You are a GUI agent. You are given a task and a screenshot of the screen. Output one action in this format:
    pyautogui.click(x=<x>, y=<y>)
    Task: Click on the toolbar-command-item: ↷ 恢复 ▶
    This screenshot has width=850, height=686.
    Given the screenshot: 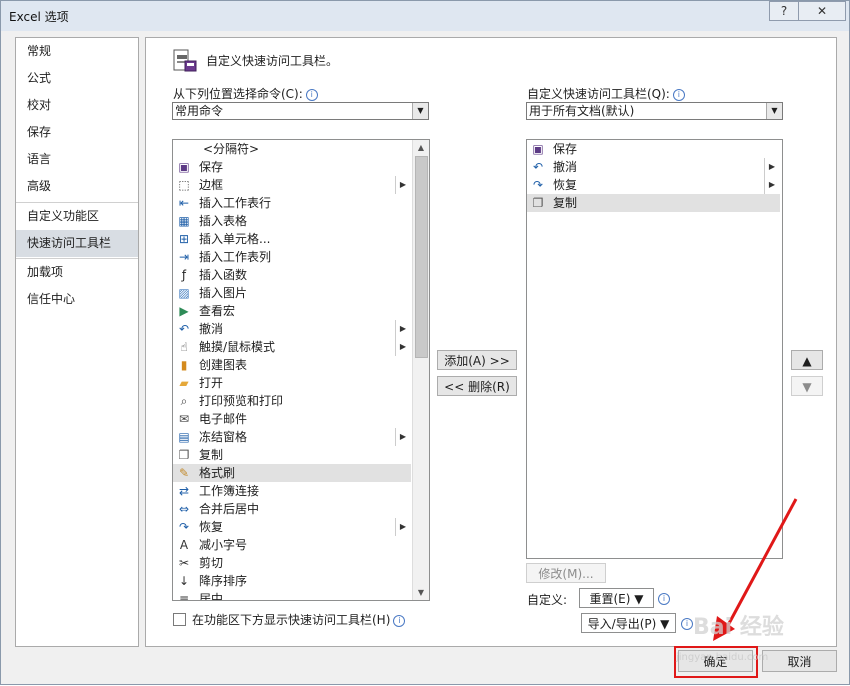 What is the action you would take?
    pyautogui.click(x=653, y=185)
    